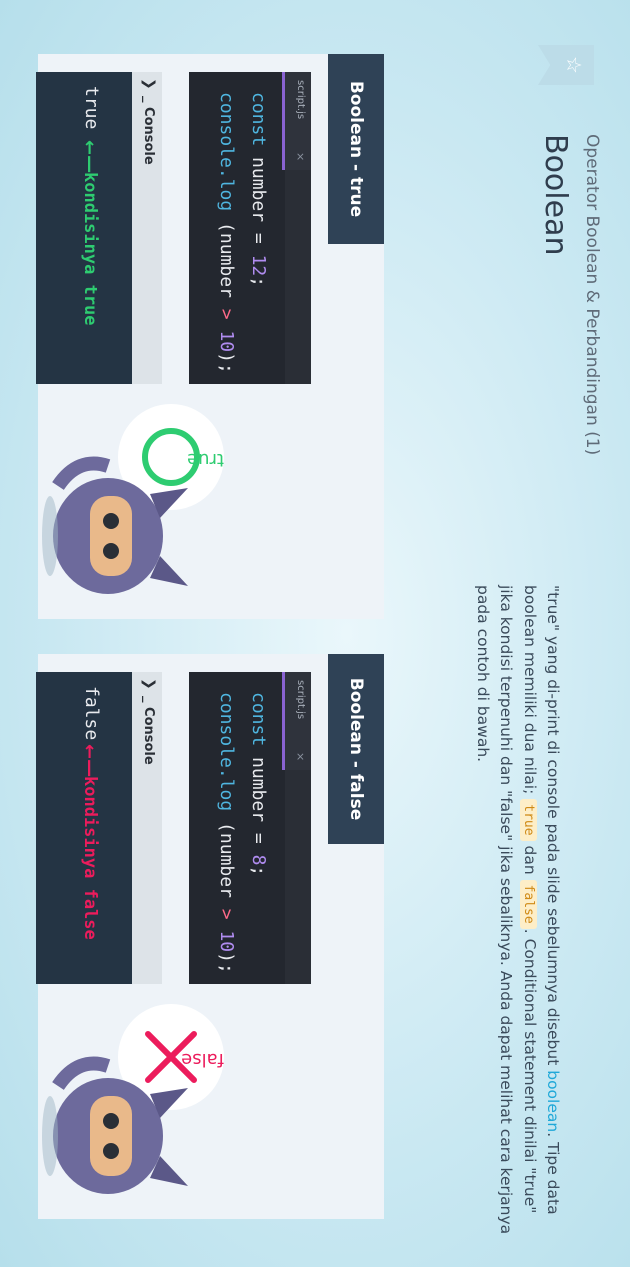  I want to click on page-subtitle: Operator Boolean & Perbandingan (1), so click(592, 295).